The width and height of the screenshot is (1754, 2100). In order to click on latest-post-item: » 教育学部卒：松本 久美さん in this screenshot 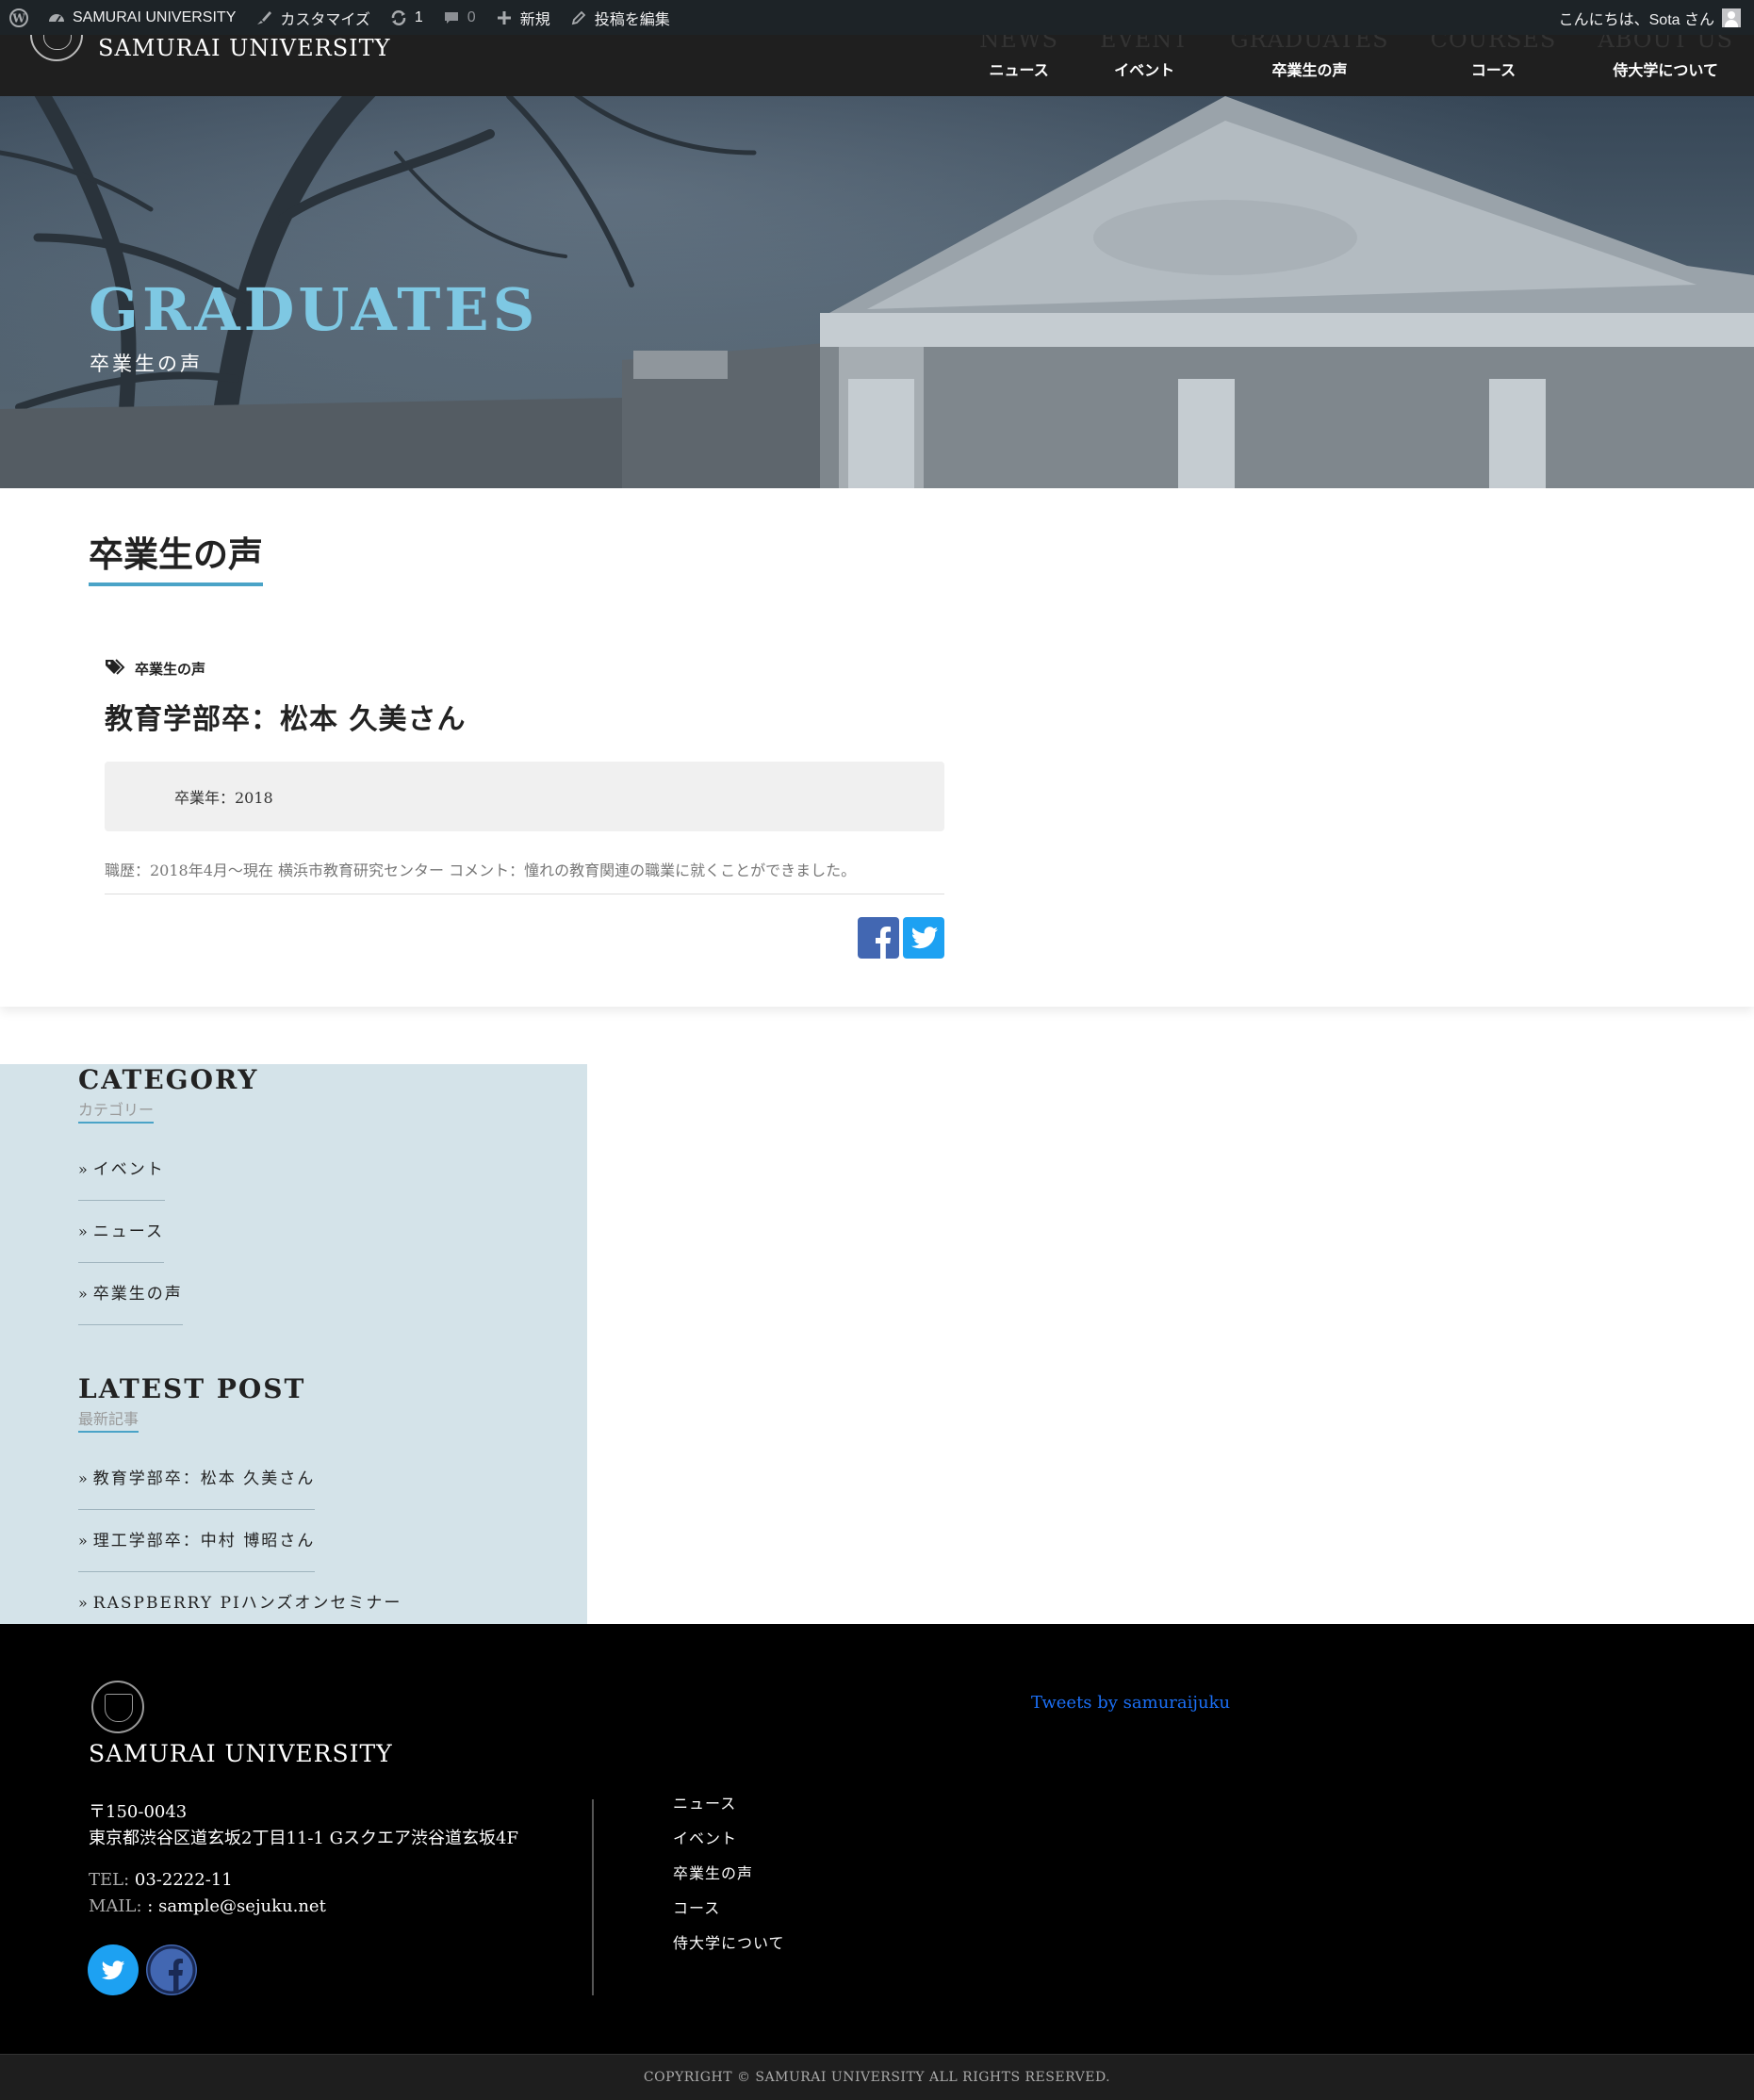, I will do `click(197, 1487)`.